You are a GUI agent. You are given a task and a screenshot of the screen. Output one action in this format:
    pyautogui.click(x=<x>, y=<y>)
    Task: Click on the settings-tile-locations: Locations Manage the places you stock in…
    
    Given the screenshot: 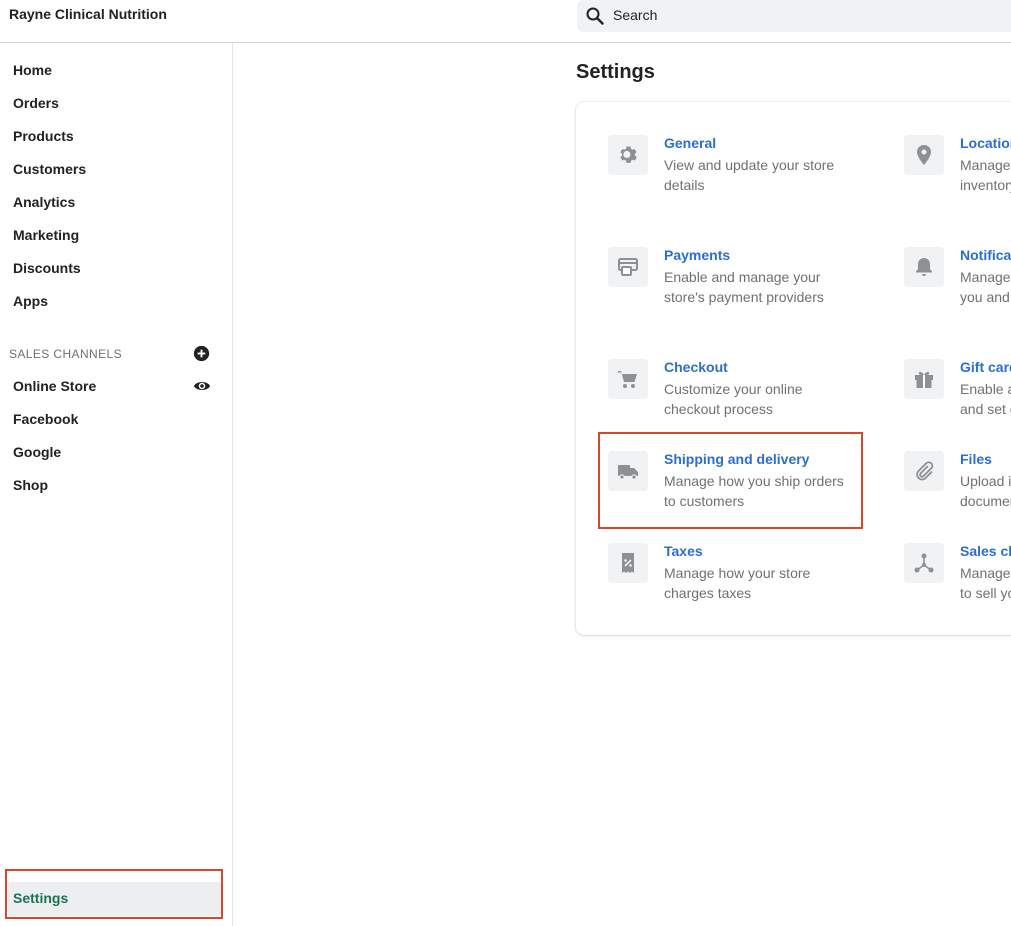 What is the action you would take?
    pyautogui.click(x=957, y=175)
    